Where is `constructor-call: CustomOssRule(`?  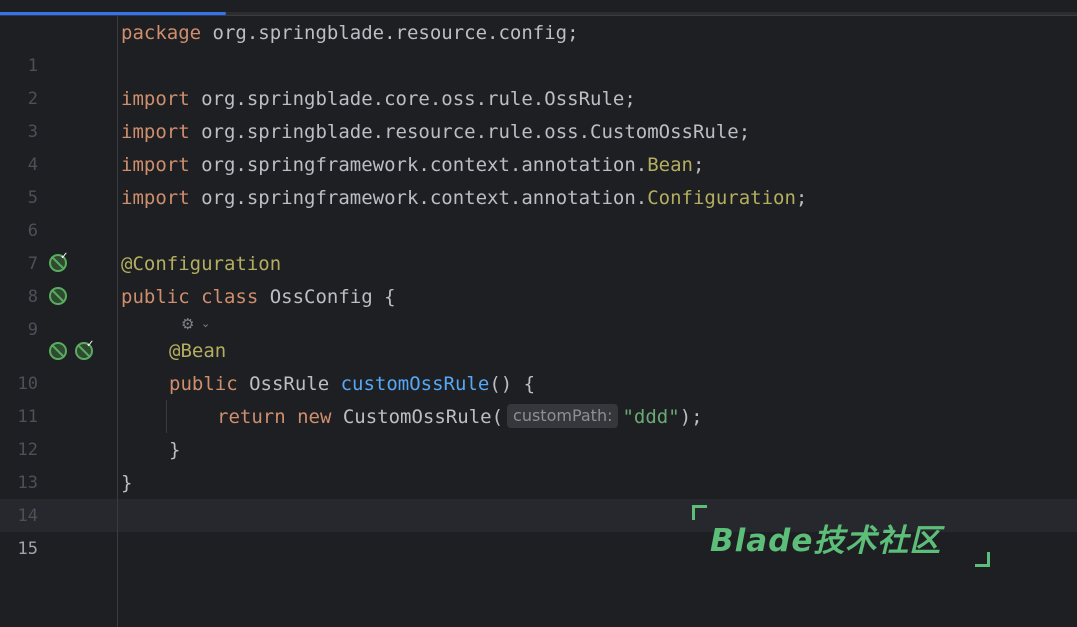 constructor-call: CustomOssRule( is located at coordinates (417, 417).